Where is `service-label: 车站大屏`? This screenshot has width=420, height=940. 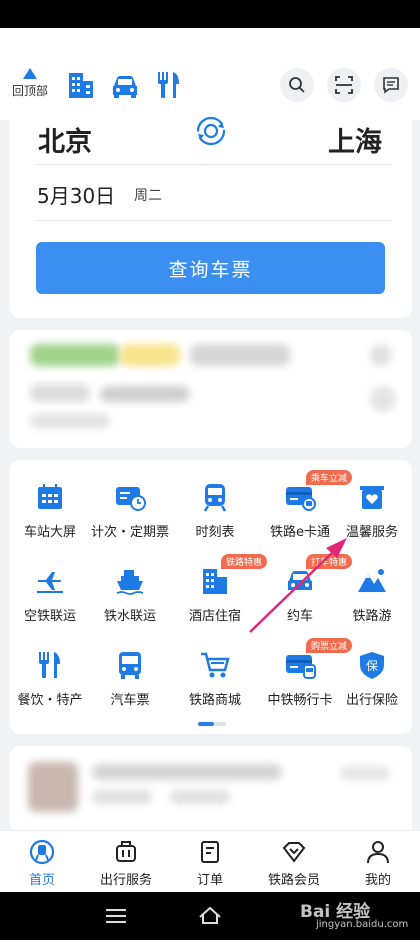
service-label: 车站大屏 is located at coordinates (49, 532).